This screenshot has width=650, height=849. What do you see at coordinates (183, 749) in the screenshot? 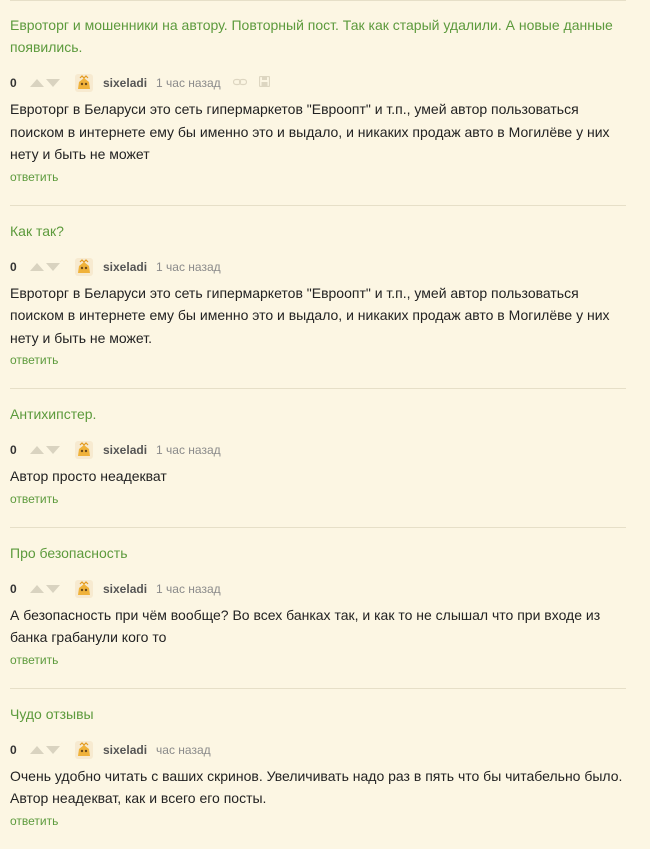
I see `comment-time: час назад` at bounding box center [183, 749].